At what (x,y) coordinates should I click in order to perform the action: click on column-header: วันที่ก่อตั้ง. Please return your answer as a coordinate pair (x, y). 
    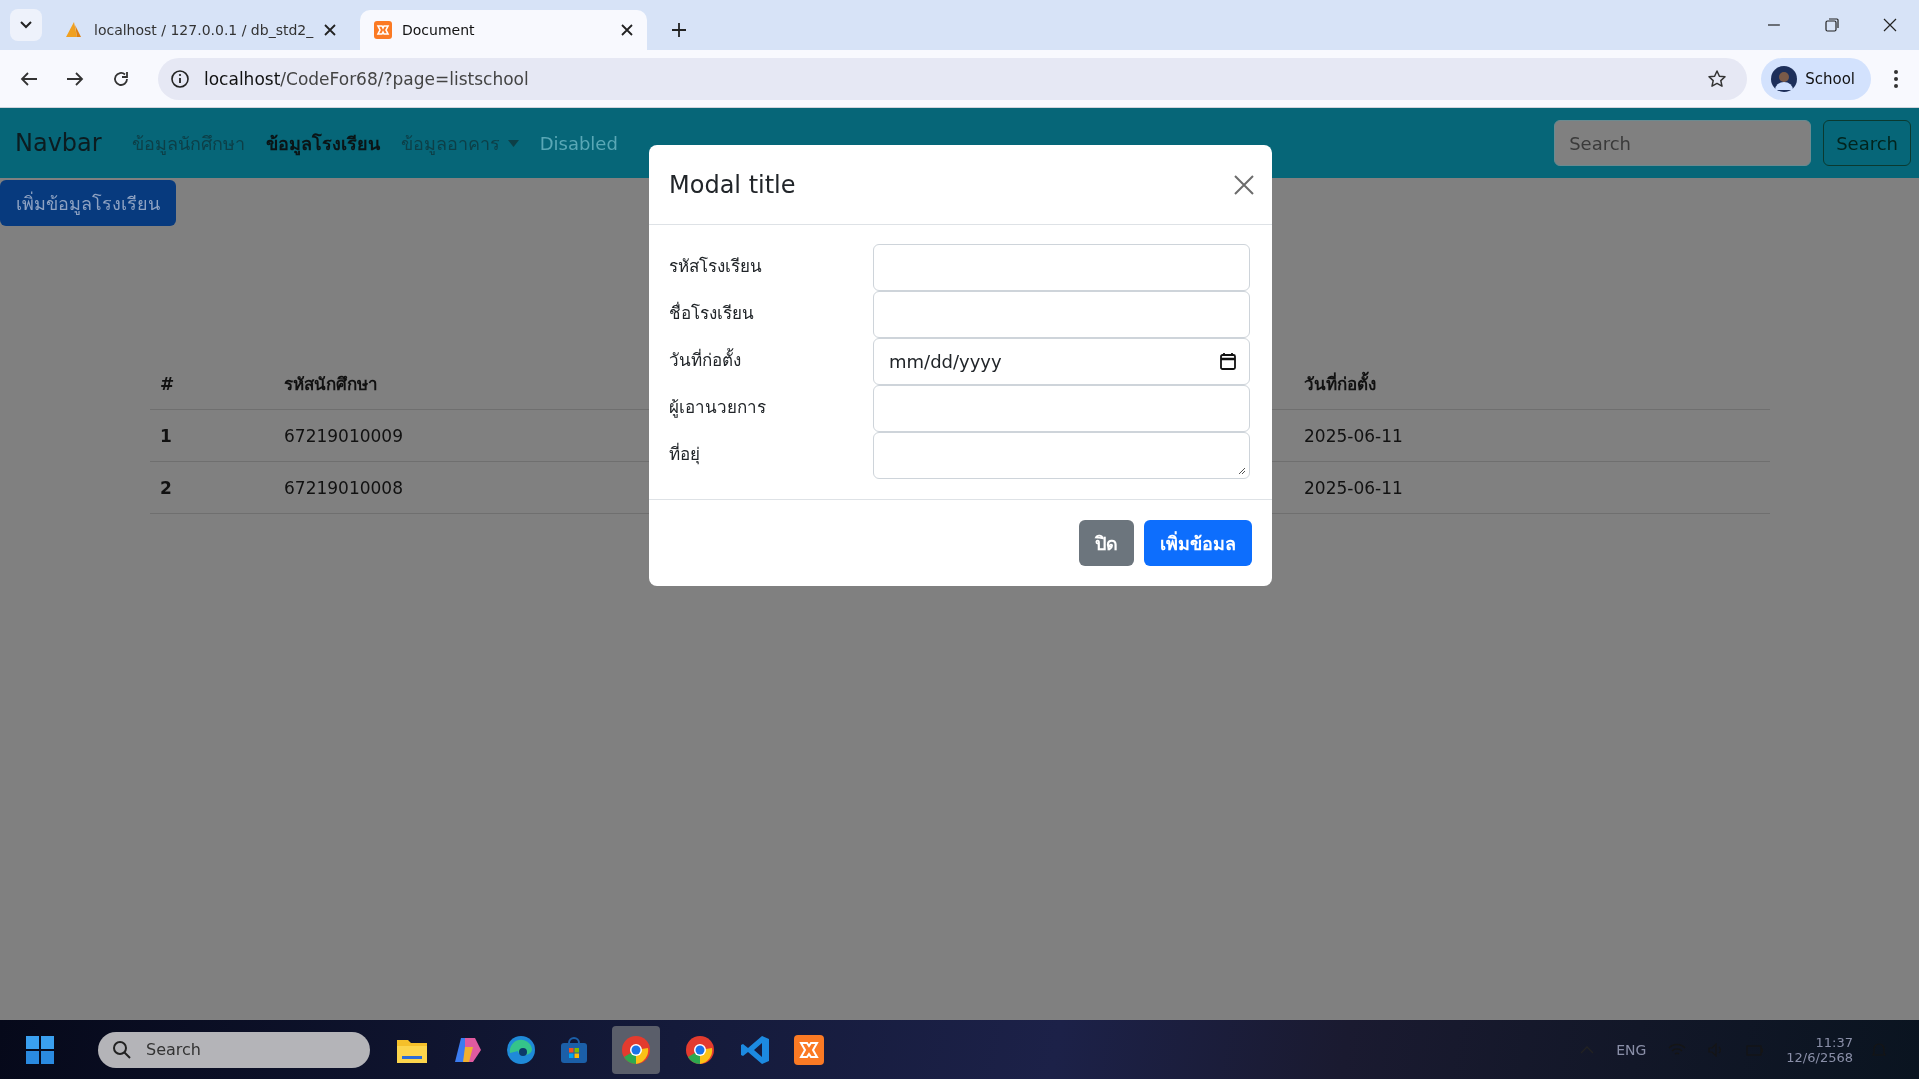
    Looking at the image, I should click on (1532, 383).